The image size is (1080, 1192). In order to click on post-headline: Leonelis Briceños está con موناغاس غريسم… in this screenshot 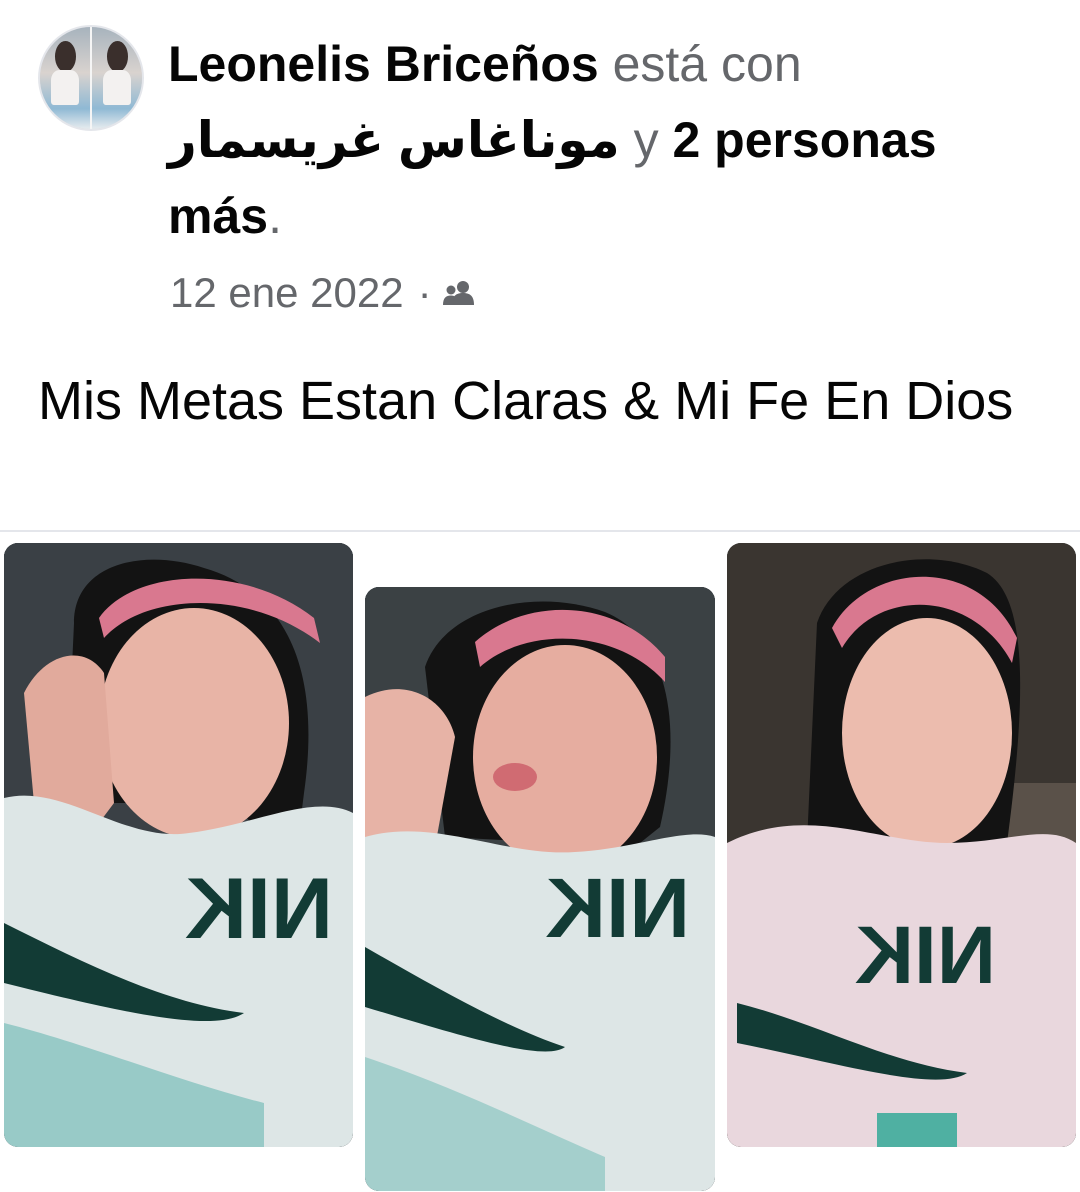, I will do `click(568, 140)`.